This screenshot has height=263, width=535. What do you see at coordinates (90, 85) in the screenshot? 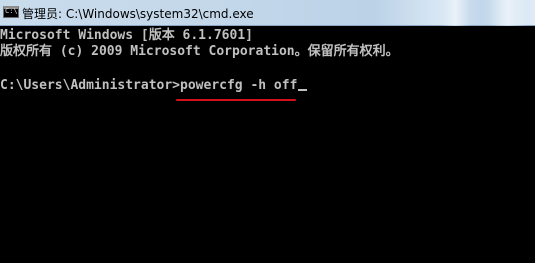
I see `console-prompt: C:\Users\Administrator>` at bounding box center [90, 85].